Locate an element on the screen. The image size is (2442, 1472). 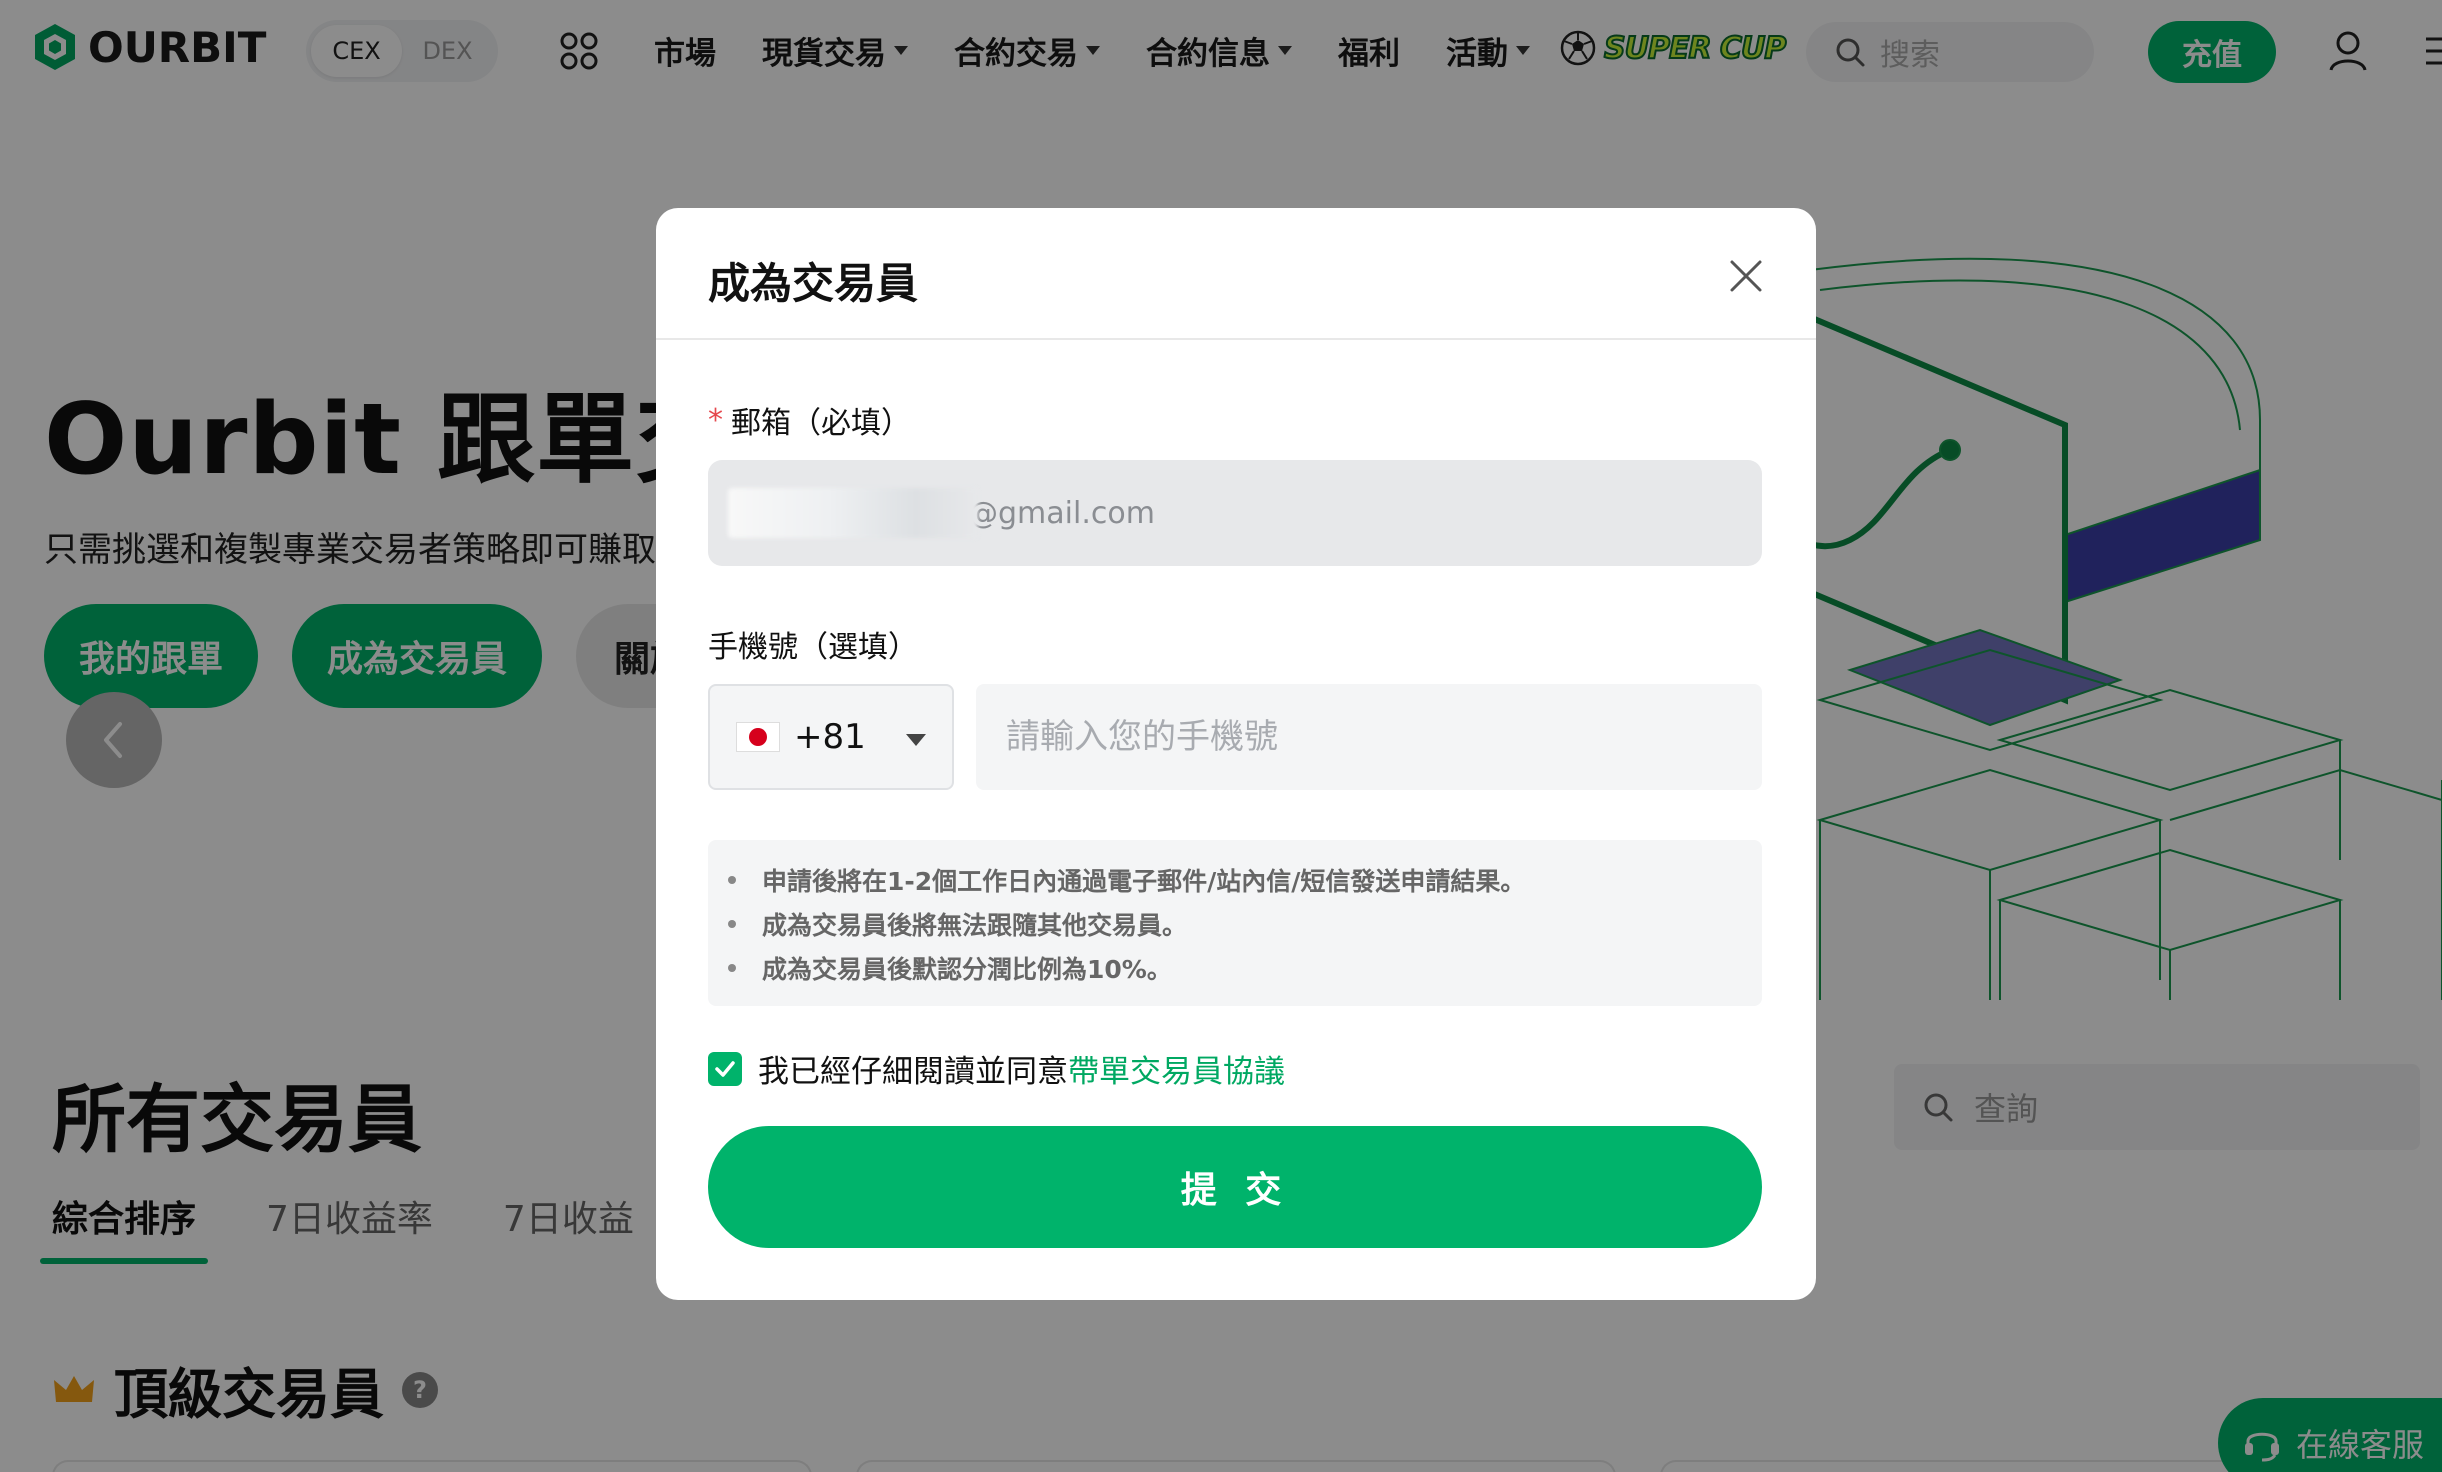
email-field: @gmail.com is located at coordinates (1235, 513).